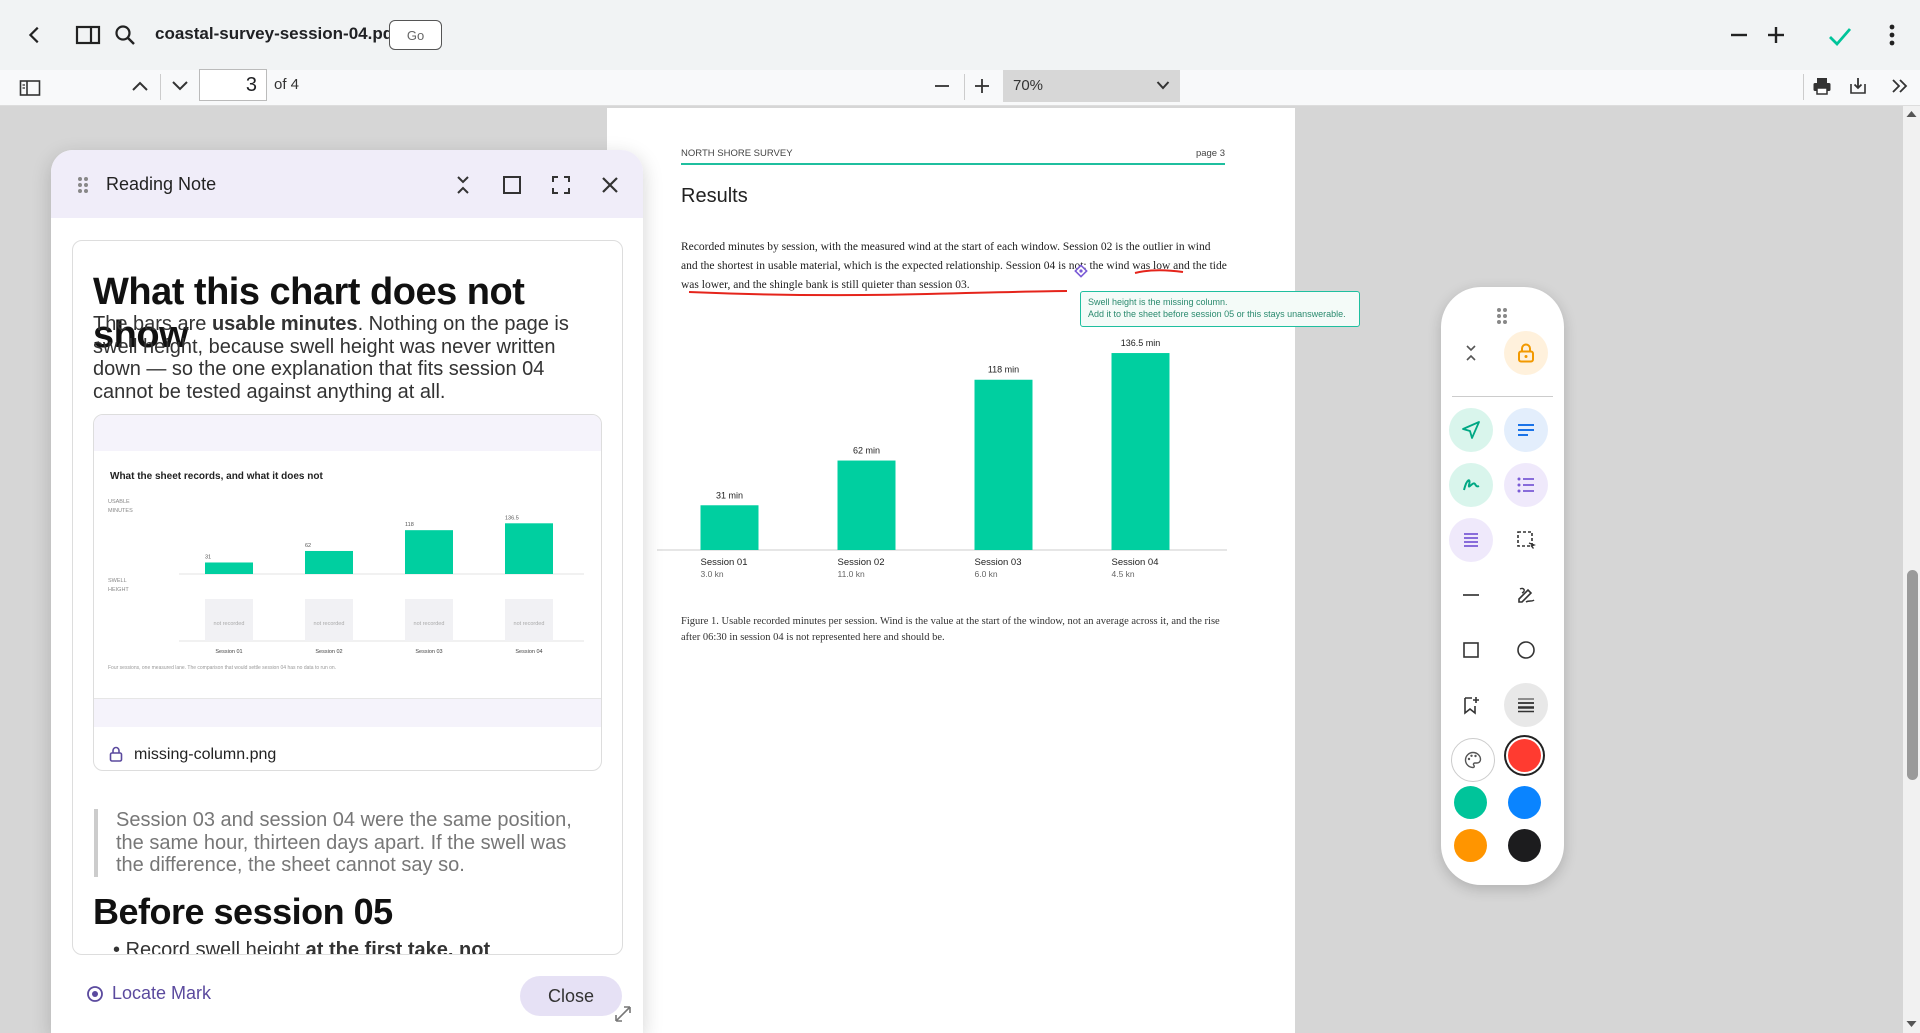 This screenshot has width=1920, height=1033. What do you see at coordinates (1524, 845) in the screenshot?
I see `color-swatch-black` at bounding box center [1524, 845].